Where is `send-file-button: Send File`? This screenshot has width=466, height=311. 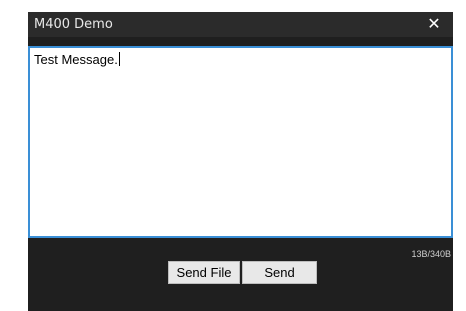
send-file-button: Send File is located at coordinates (204, 272).